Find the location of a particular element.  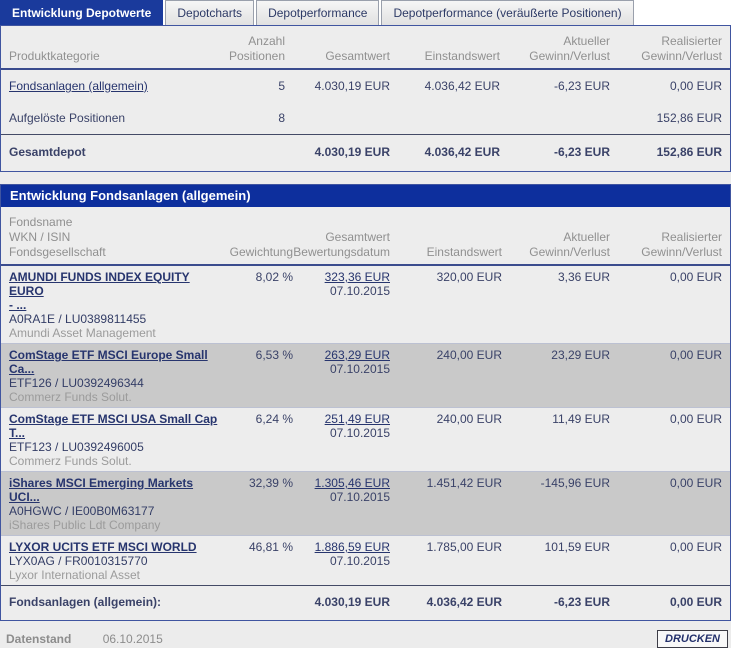

fund-wkn-isin: ETF126 / LU0392496344 is located at coordinates (76, 383).